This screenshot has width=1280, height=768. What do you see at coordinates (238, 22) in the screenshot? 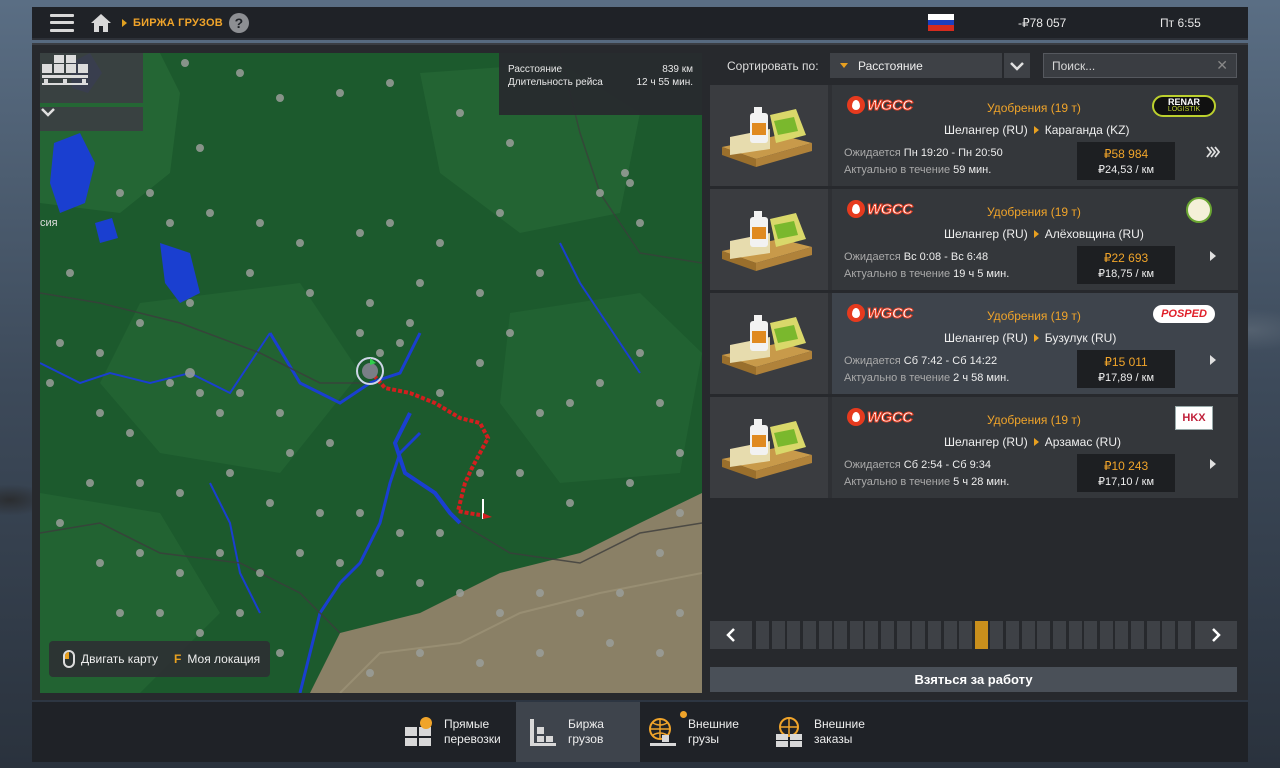
I see `help-button: ?` at bounding box center [238, 22].